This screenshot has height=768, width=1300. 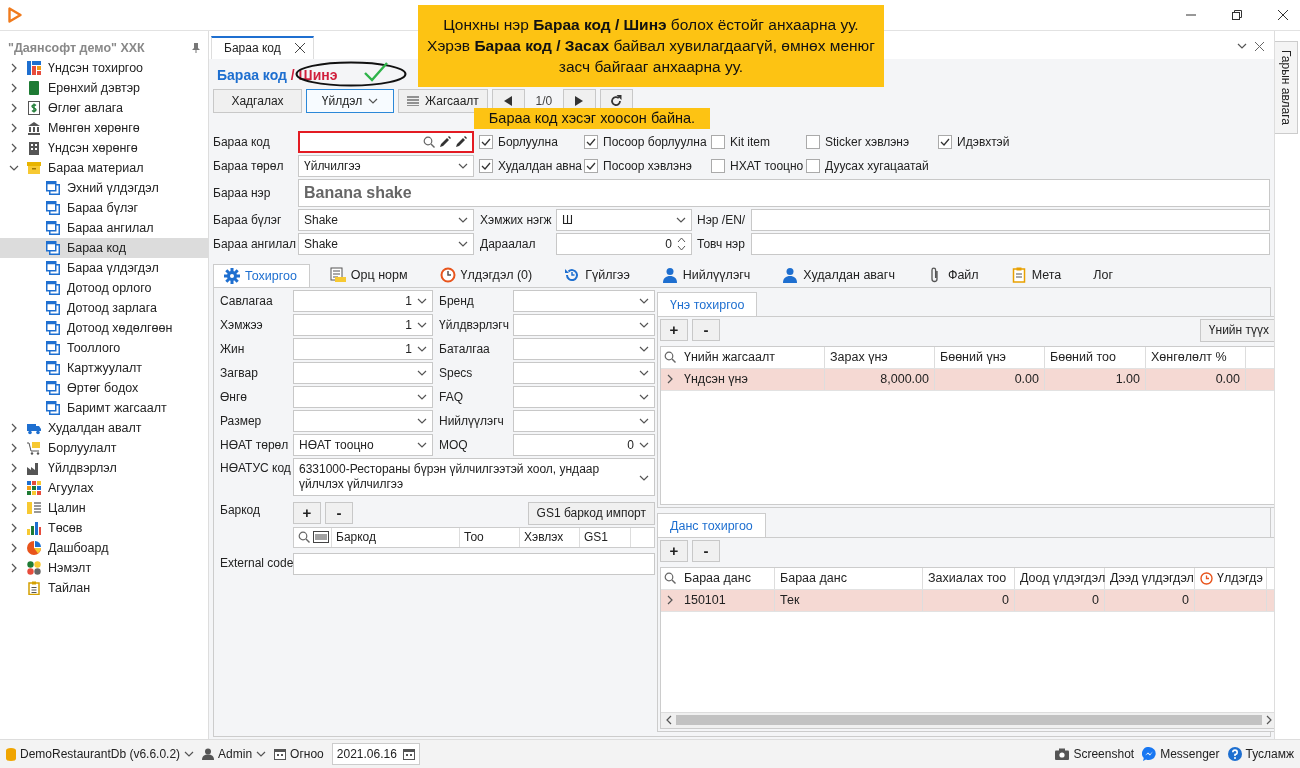 I want to click on code-field, so click(x=386, y=141).